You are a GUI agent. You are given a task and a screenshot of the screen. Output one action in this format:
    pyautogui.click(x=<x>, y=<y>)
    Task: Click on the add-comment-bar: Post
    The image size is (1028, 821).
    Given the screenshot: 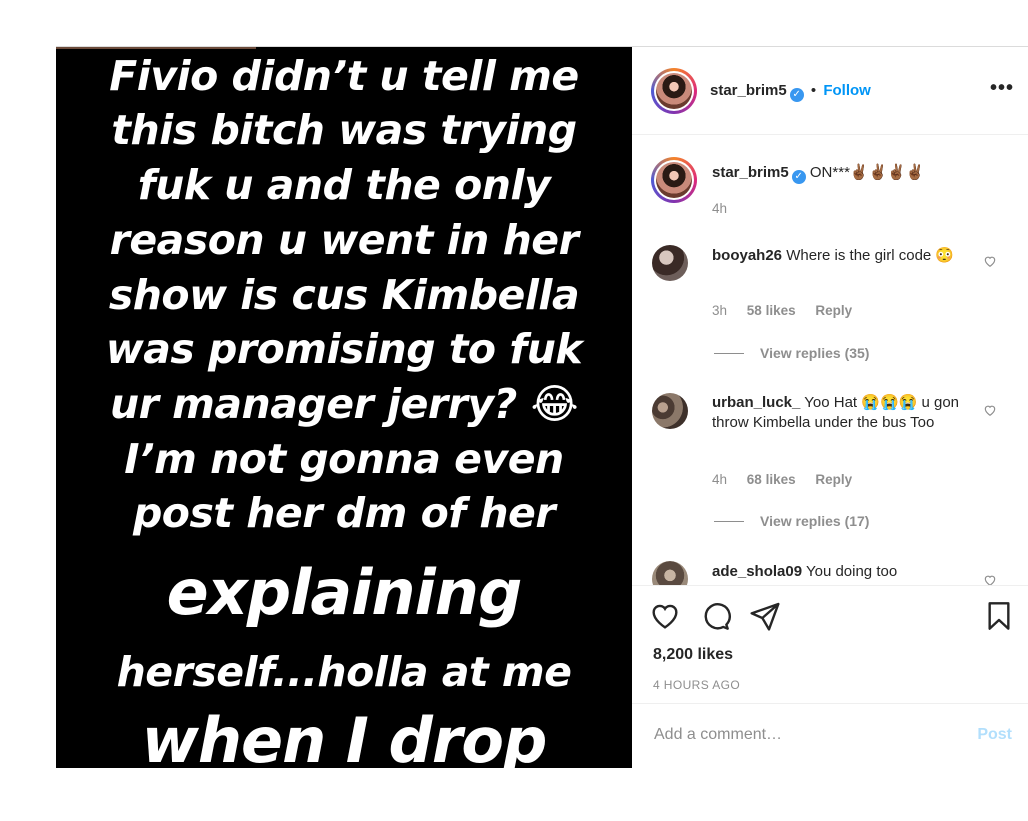 What is the action you would take?
    pyautogui.click(x=830, y=736)
    